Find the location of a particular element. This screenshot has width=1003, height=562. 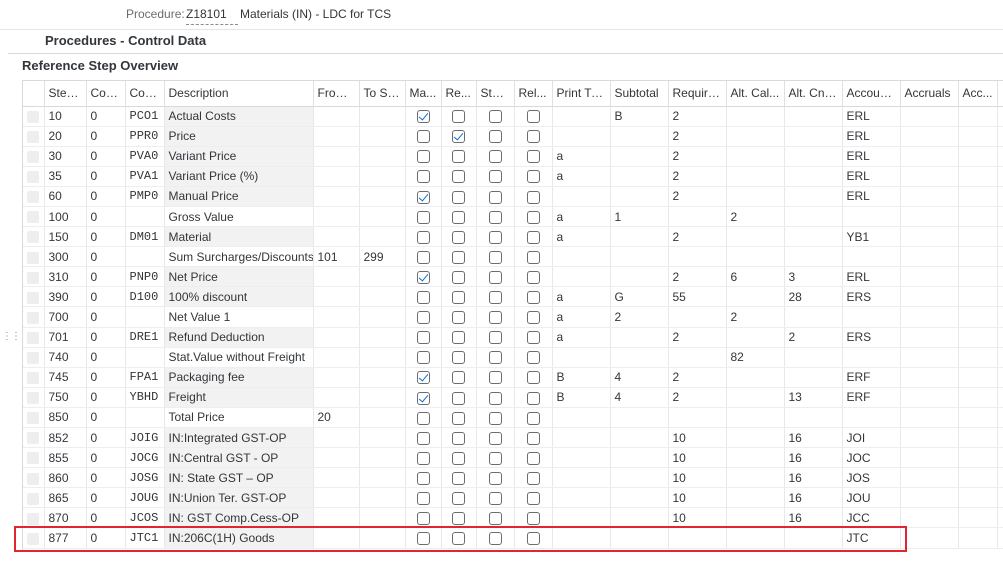

cell-ctype: JOCG is located at coordinates (145, 458).